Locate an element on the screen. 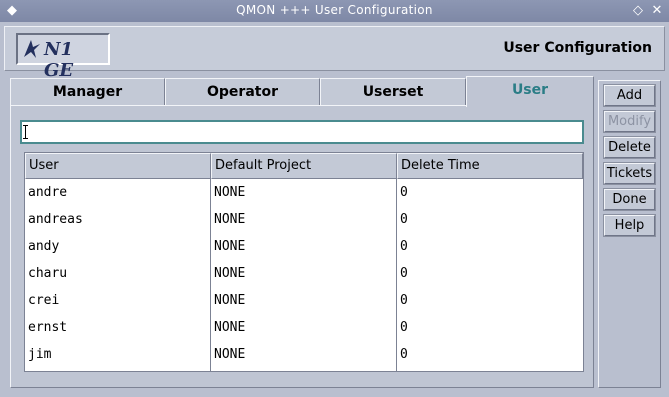 This screenshot has width=669, height=397. bird-logo-icon is located at coordinates (32, 49).